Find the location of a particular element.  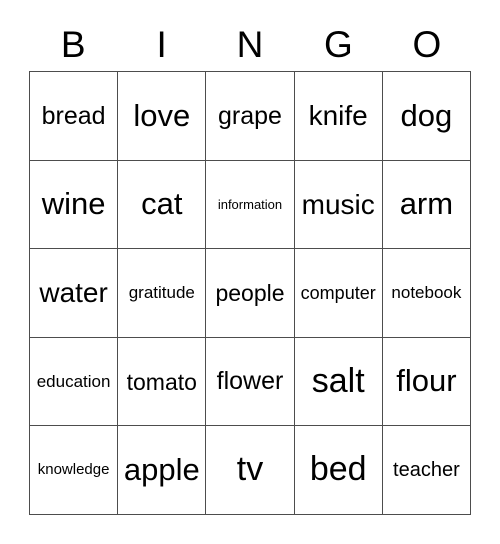

bingo-cell-label: arm is located at coordinates (426, 204).